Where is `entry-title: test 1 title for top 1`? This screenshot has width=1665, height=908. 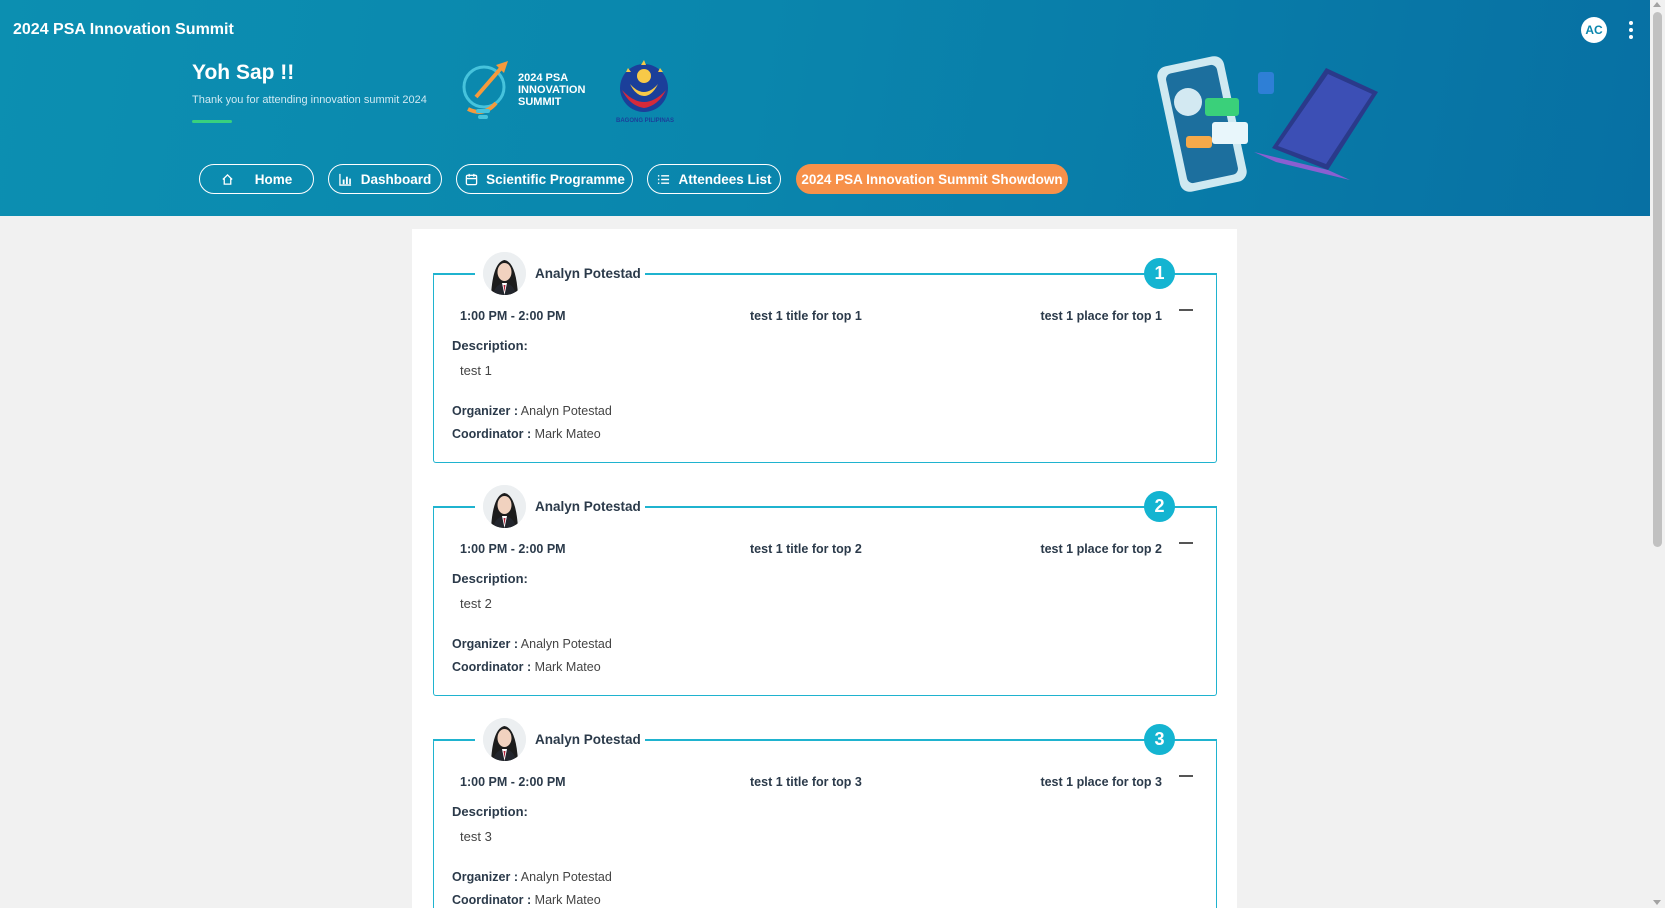
entry-title: test 1 title for top 1 is located at coordinates (806, 316).